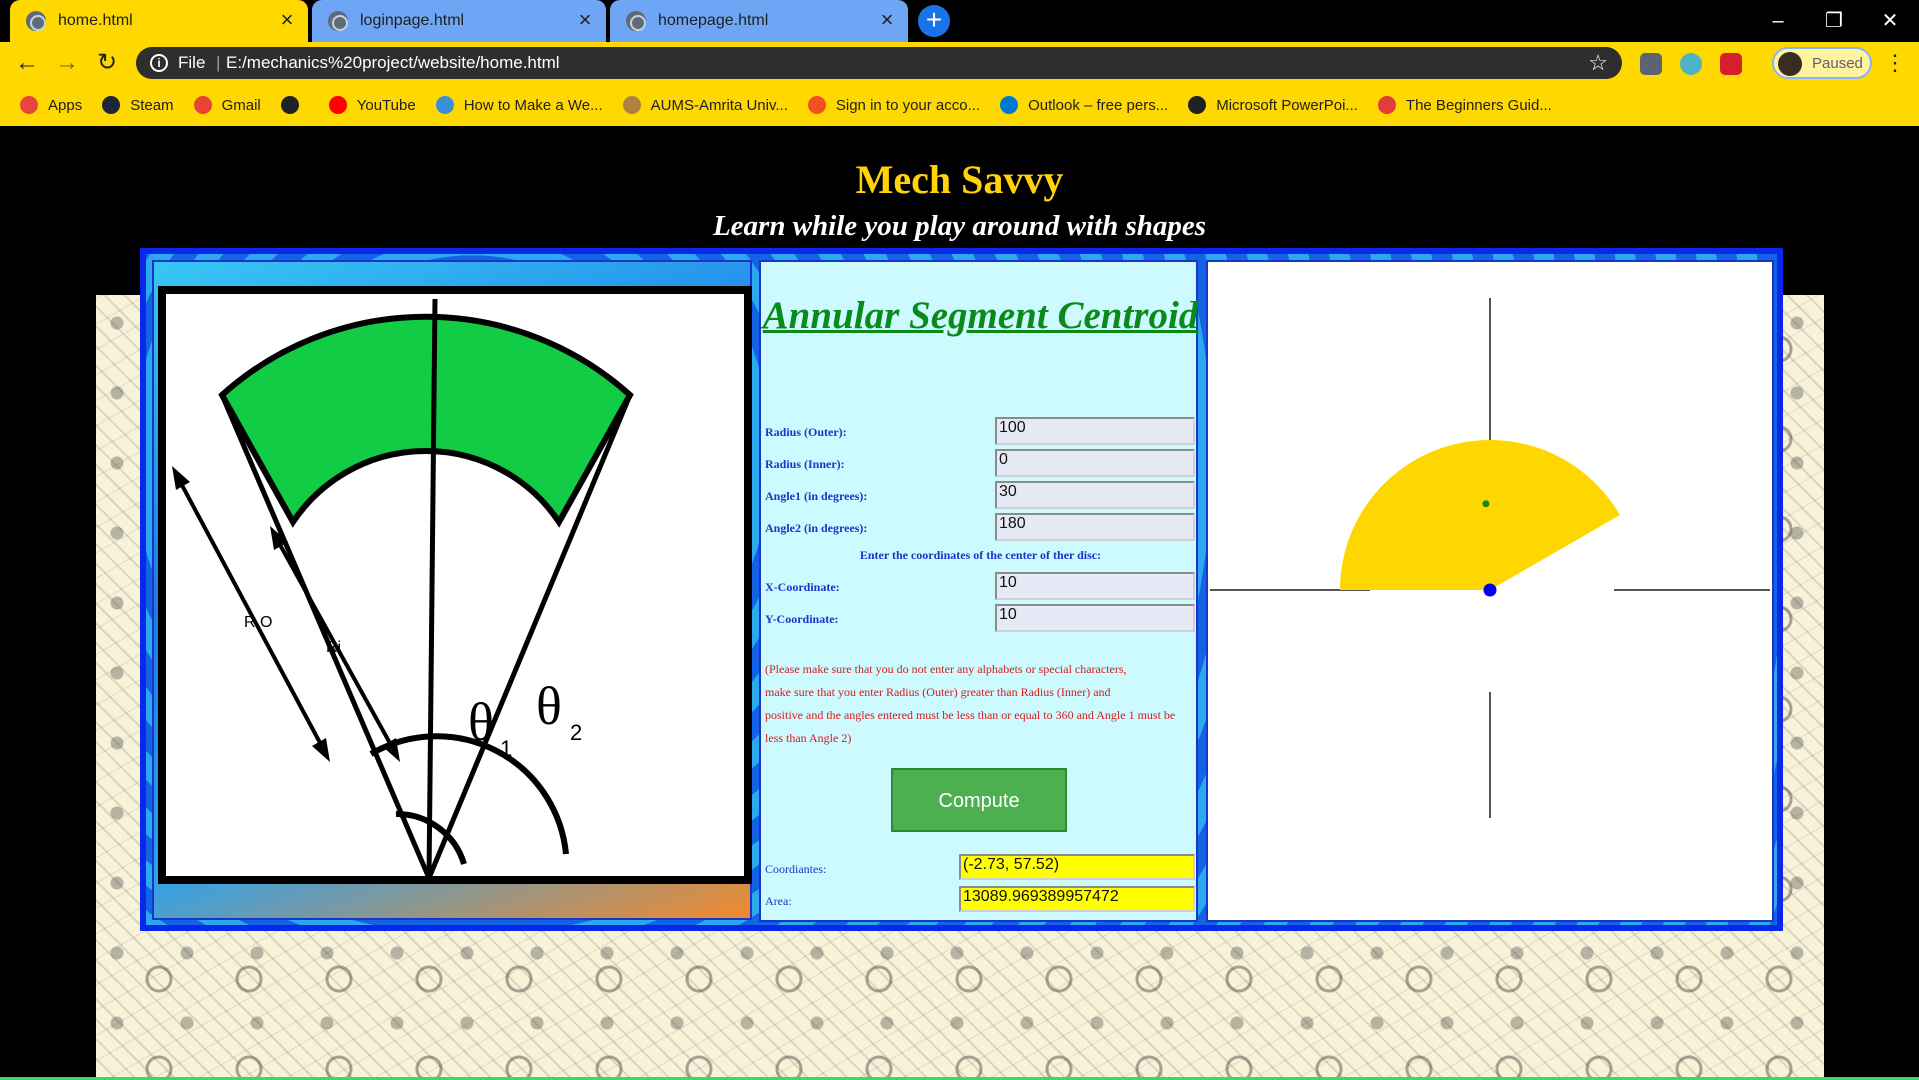 The height and width of the screenshot is (1080, 1919). I want to click on tab-loginpage: loginpage.html ×, so click(459, 21).